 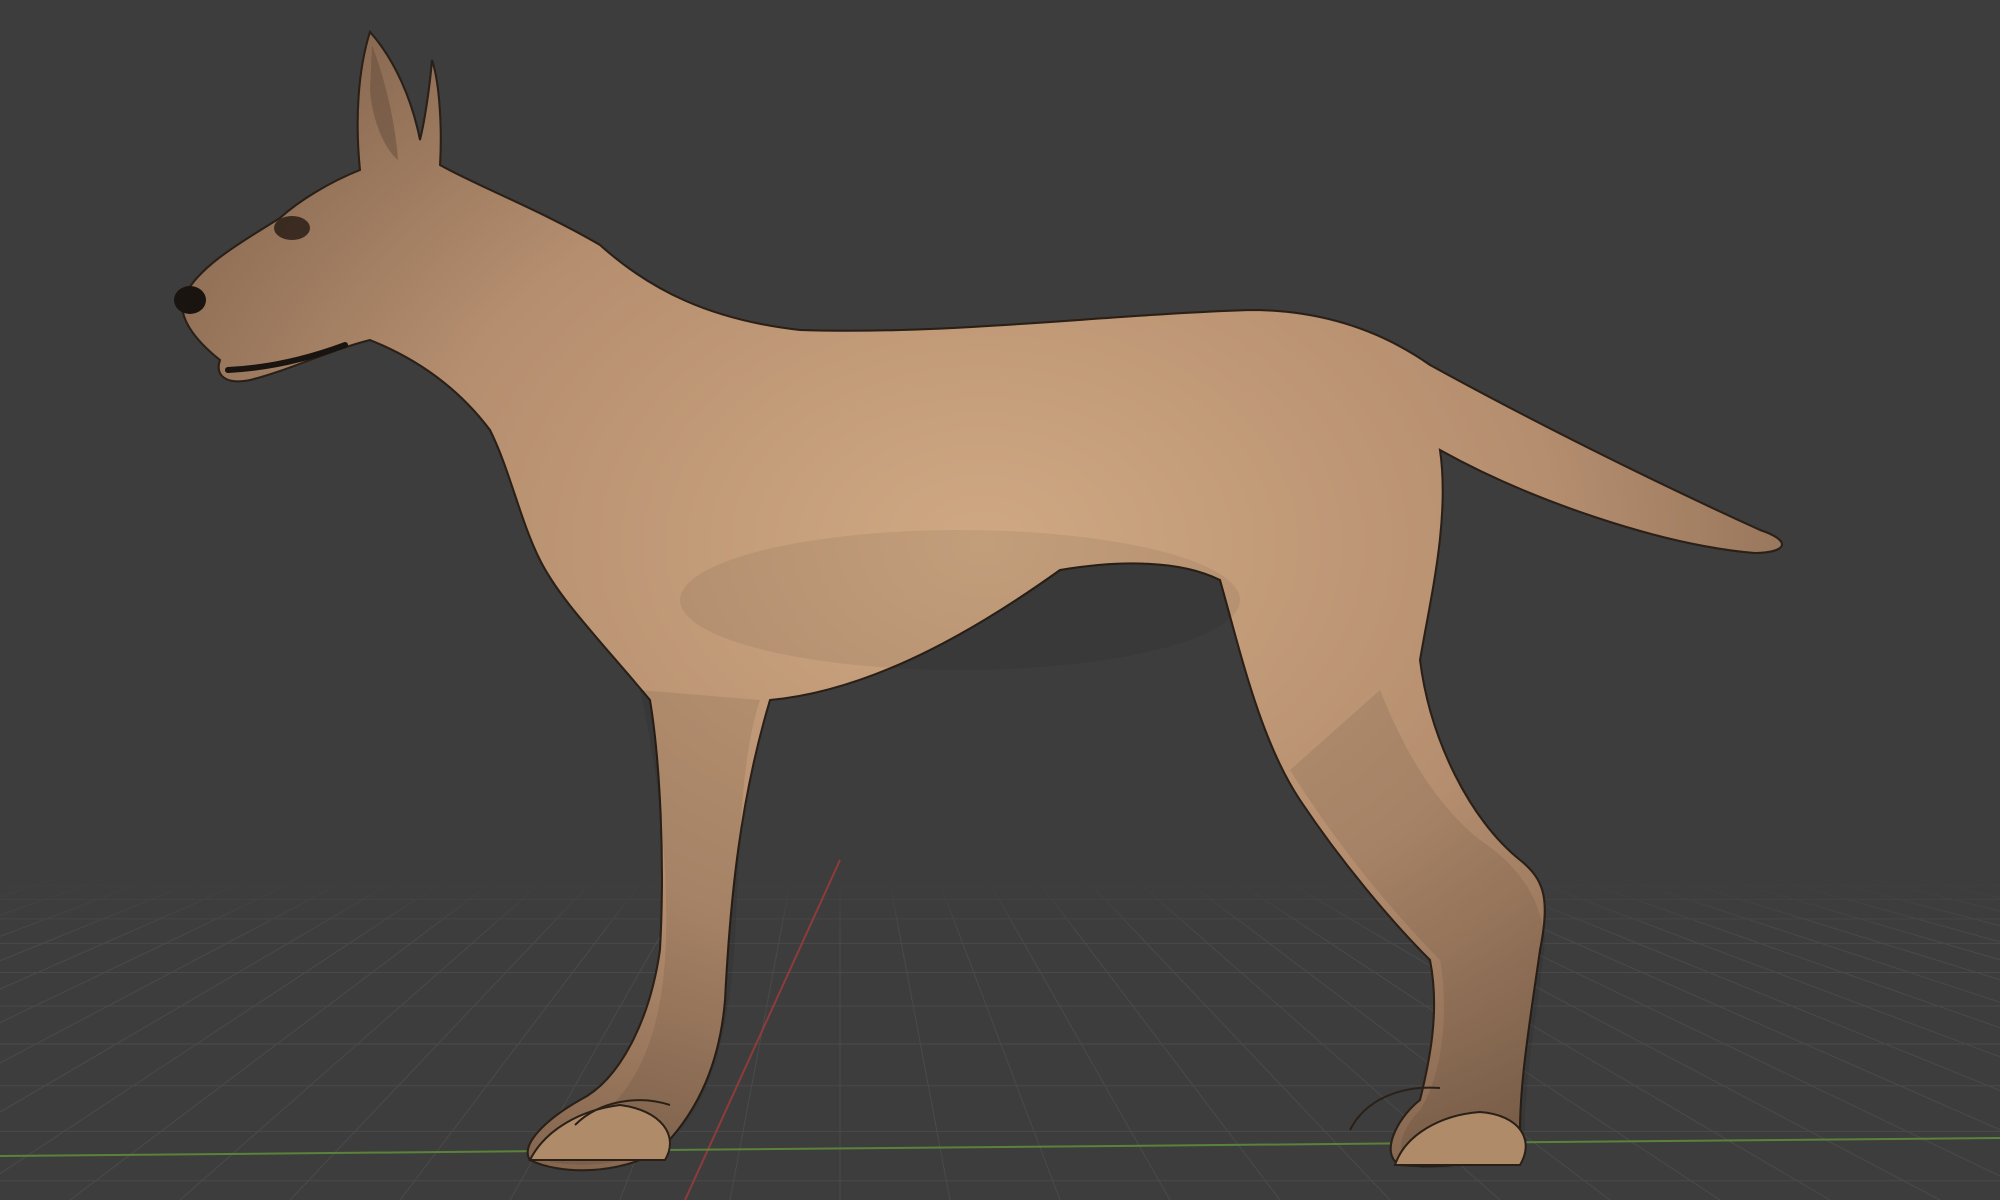 What do you see at coordinates (292, 228) in the screenshot?
I see `eye` at bounding box center [292, 228].